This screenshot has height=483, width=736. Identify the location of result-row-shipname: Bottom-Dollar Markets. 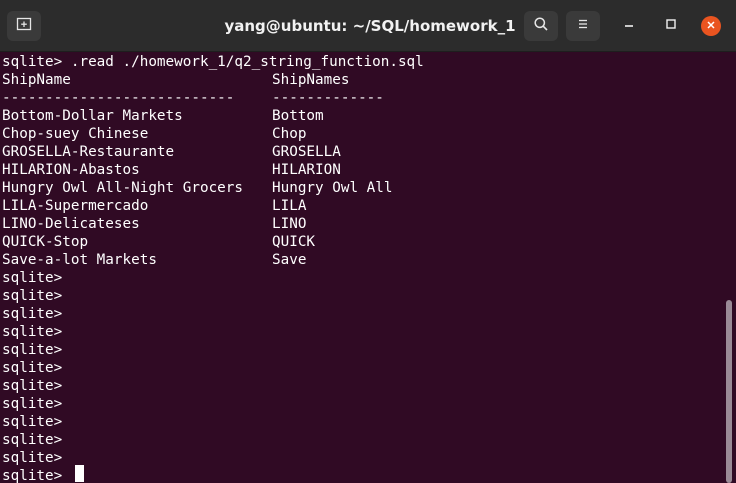
(92, 116).